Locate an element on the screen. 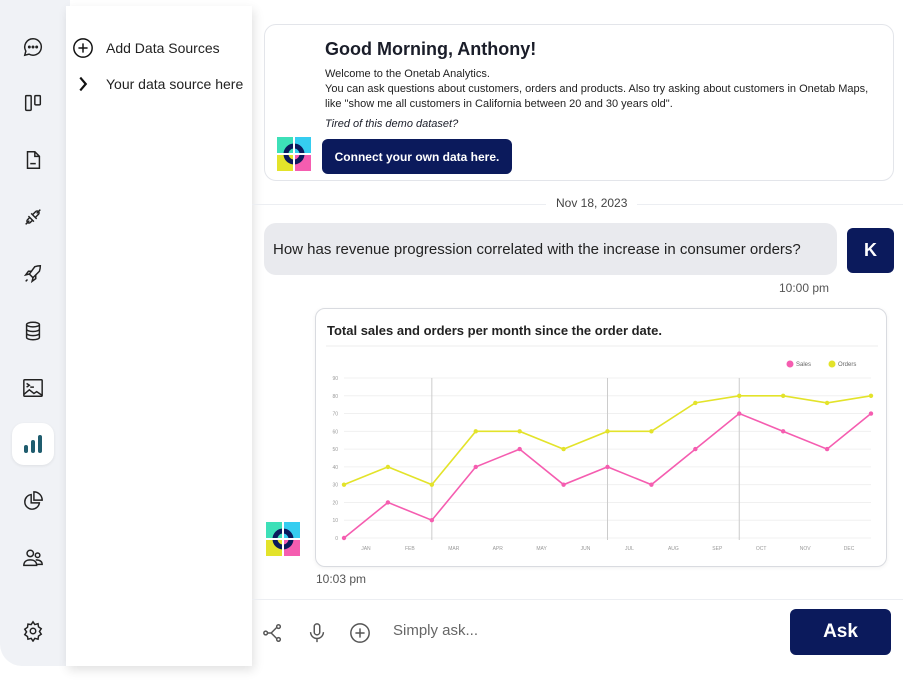 This screenshot has height=684, width=903. database-icon is located at coordinates (33, 331).